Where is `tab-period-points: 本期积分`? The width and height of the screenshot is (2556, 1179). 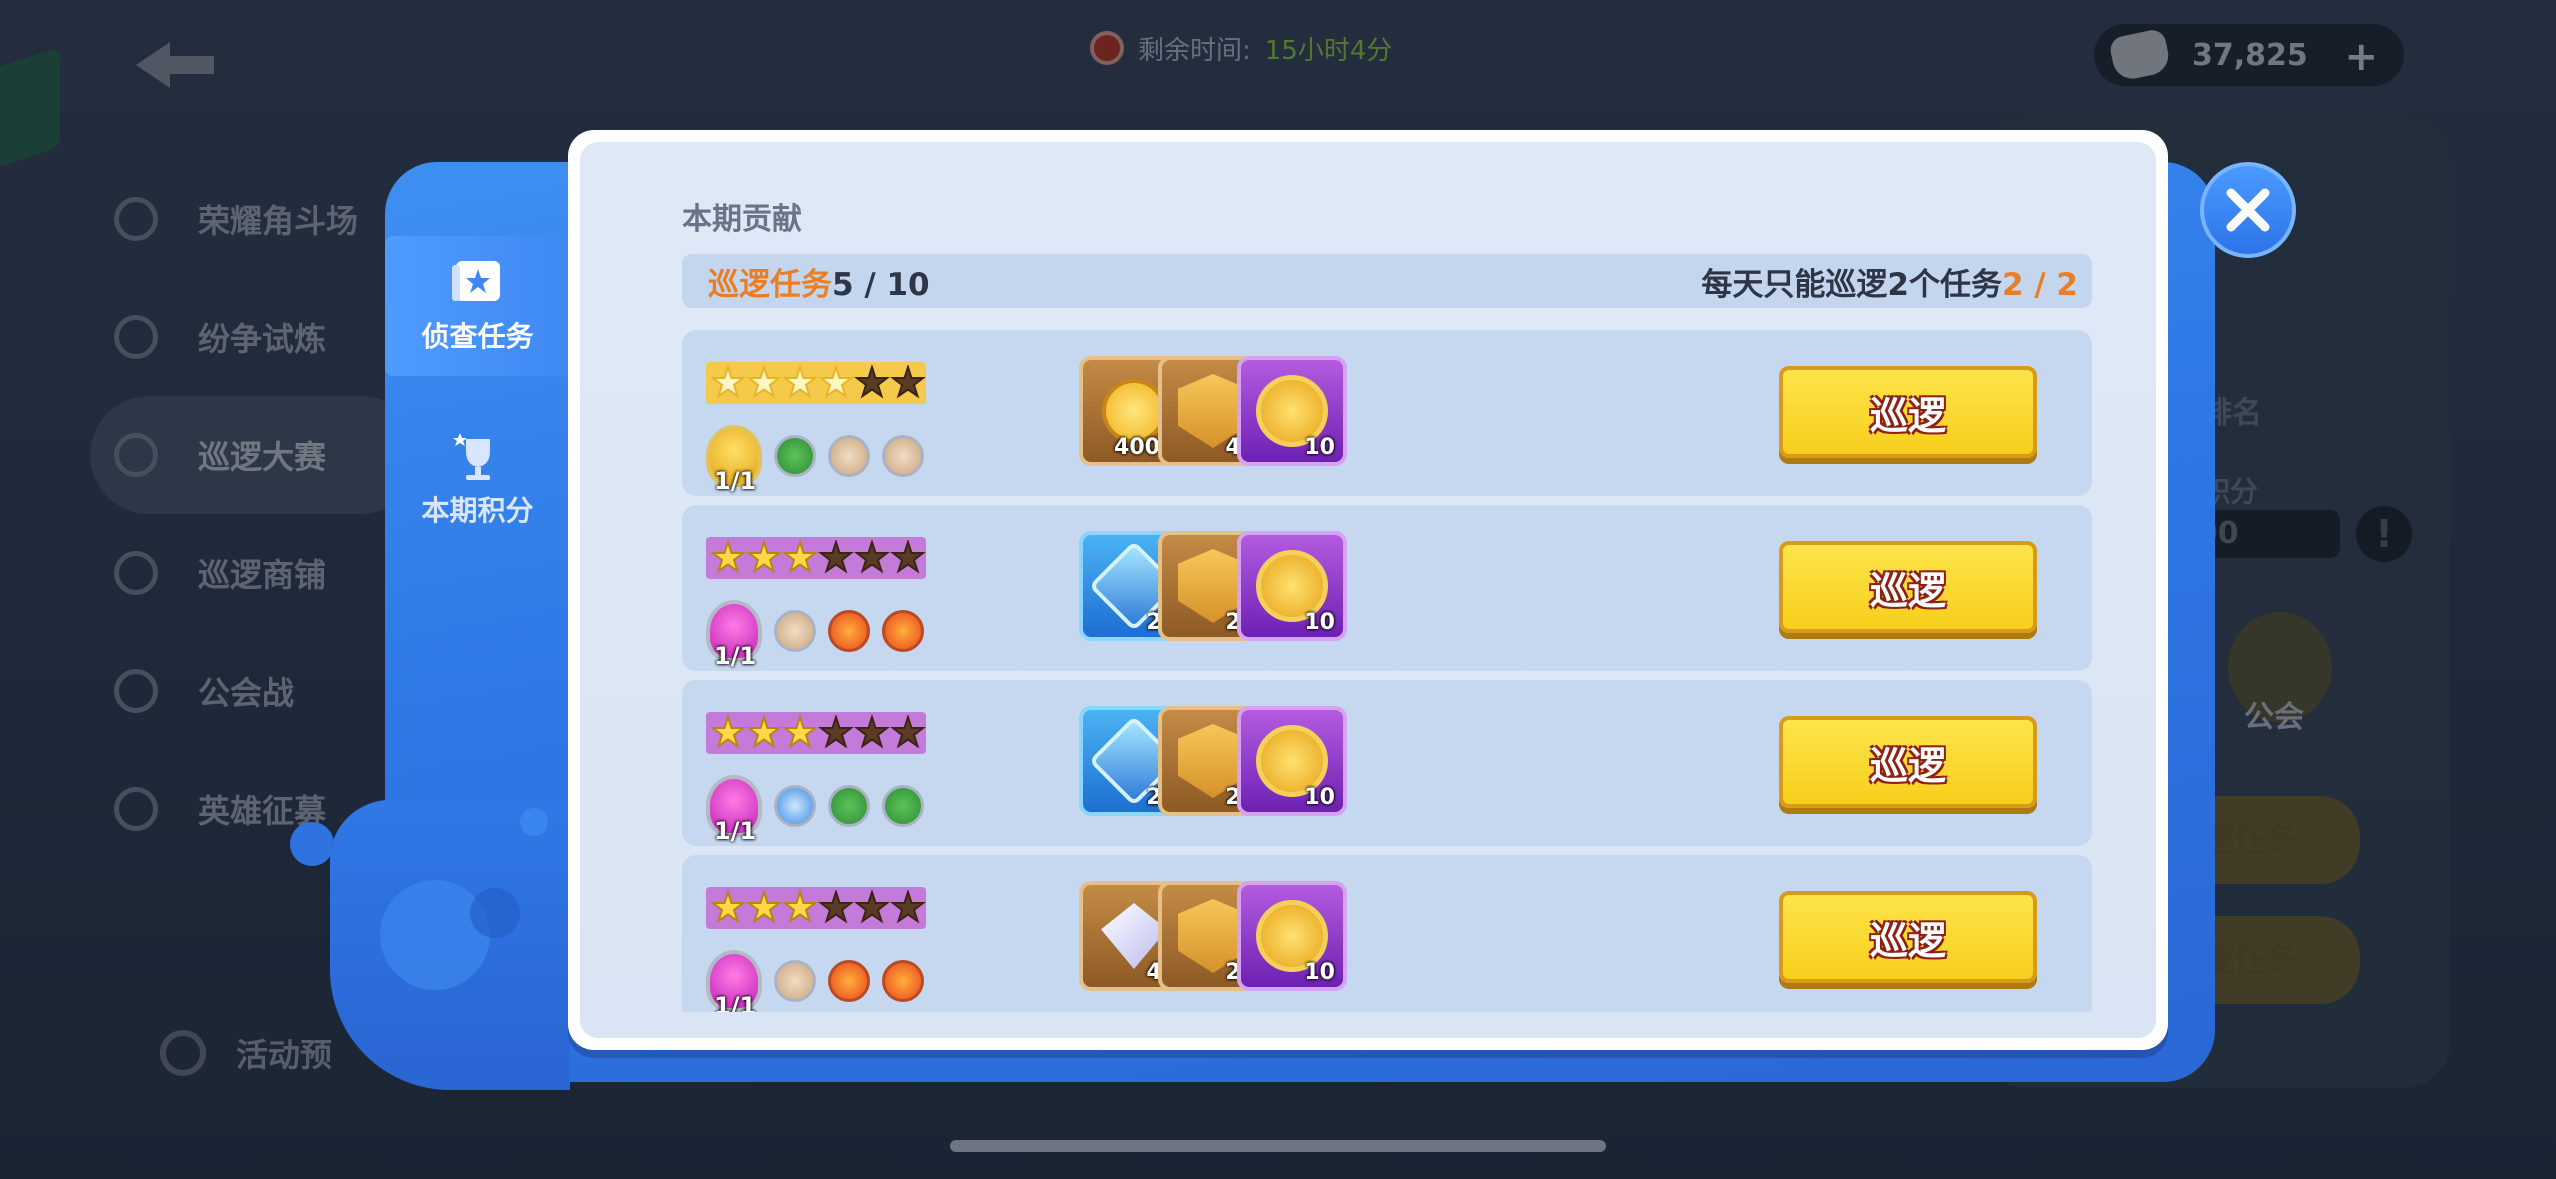
tab-period-points: 本期积分 is located at coordinates (477, 480).